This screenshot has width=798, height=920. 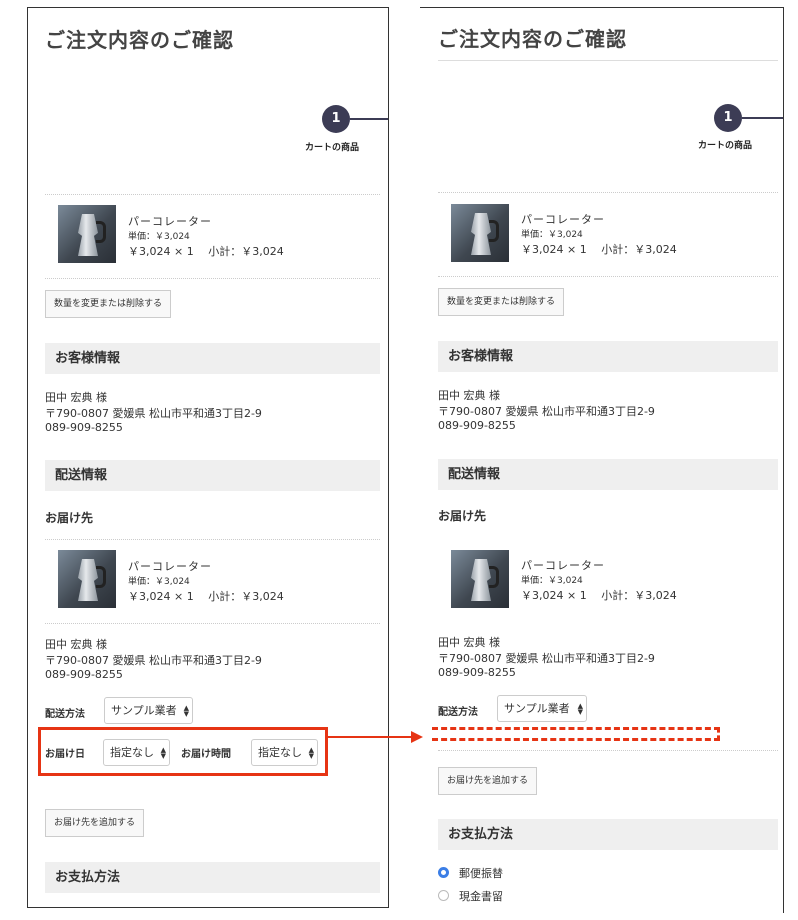 I want to click on payment-option-radio-postal, so click(x=443, y=872).